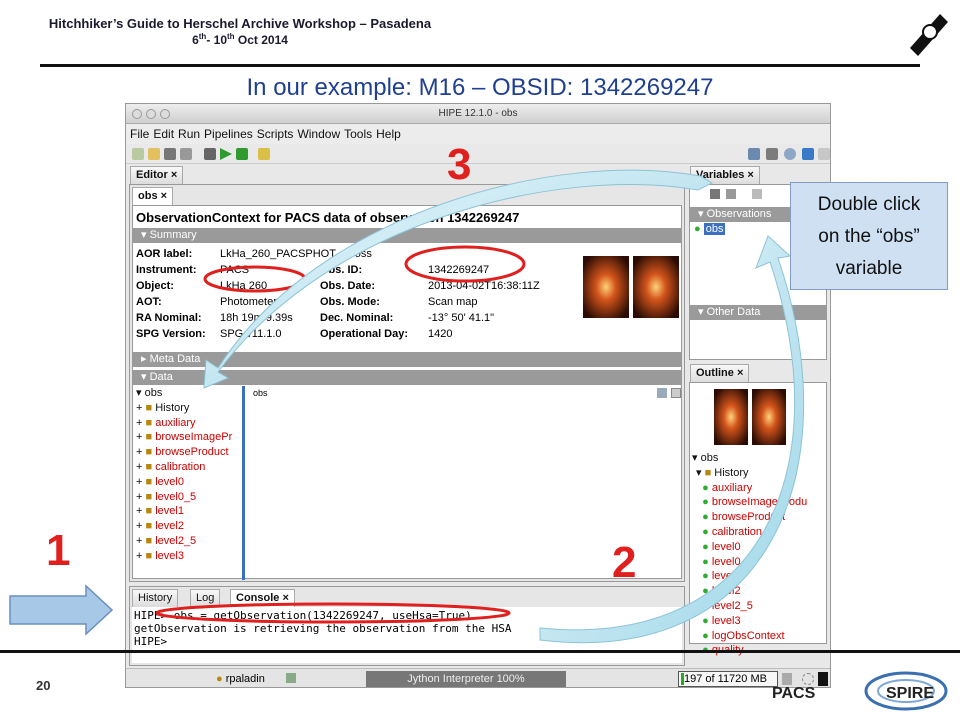  Describe the element at coordinates (153, 196) in the screenshot. I see `tab-obs: obs ×` at that location.